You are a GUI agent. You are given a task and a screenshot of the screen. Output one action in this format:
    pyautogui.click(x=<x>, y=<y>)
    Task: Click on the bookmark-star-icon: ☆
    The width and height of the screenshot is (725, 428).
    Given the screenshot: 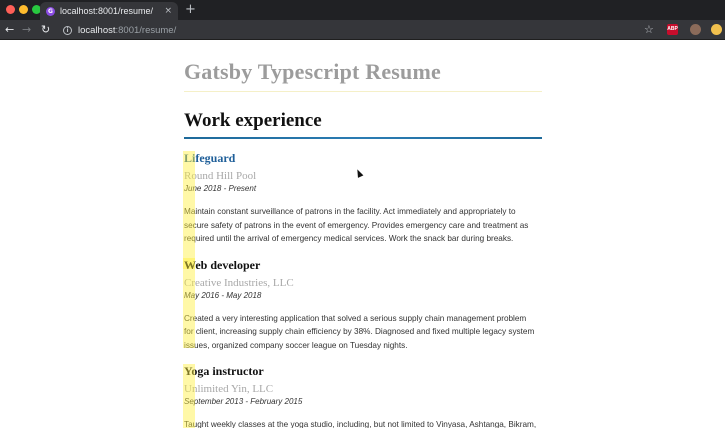 What is the action you would take?
    pyautogui.click(x=649, y=29)
    